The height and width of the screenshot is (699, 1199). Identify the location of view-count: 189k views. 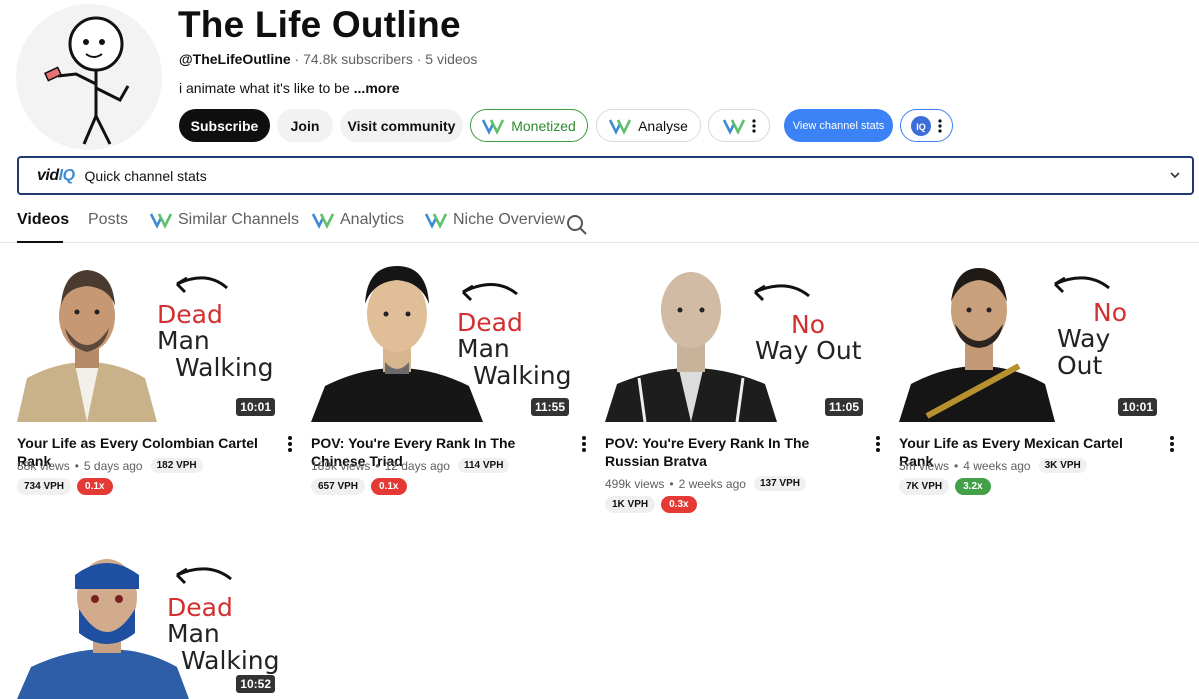
(341, 465).